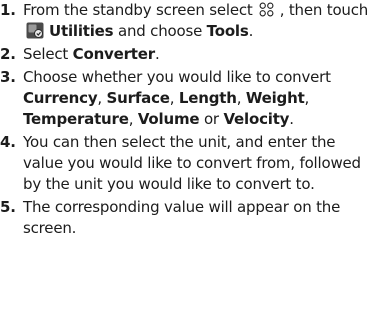  I want to click on volume-label: Volume, so click(168, 119).